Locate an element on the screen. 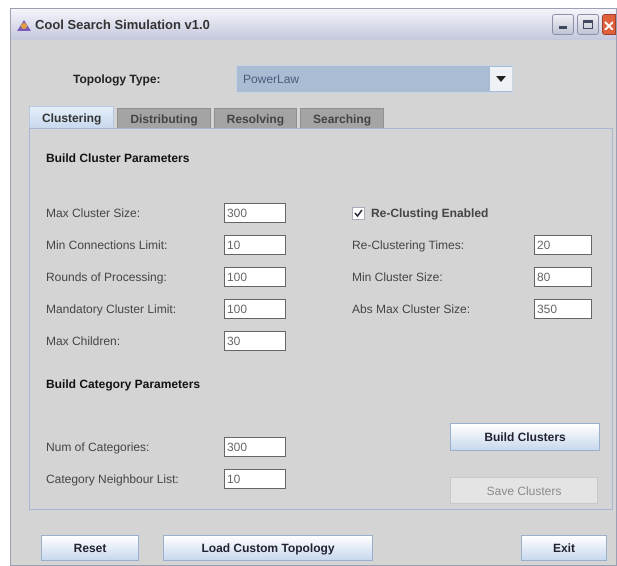 This screenshot has width=617, height=566. field-label: Rounds of Processing: is located at coordinates (107, 277).